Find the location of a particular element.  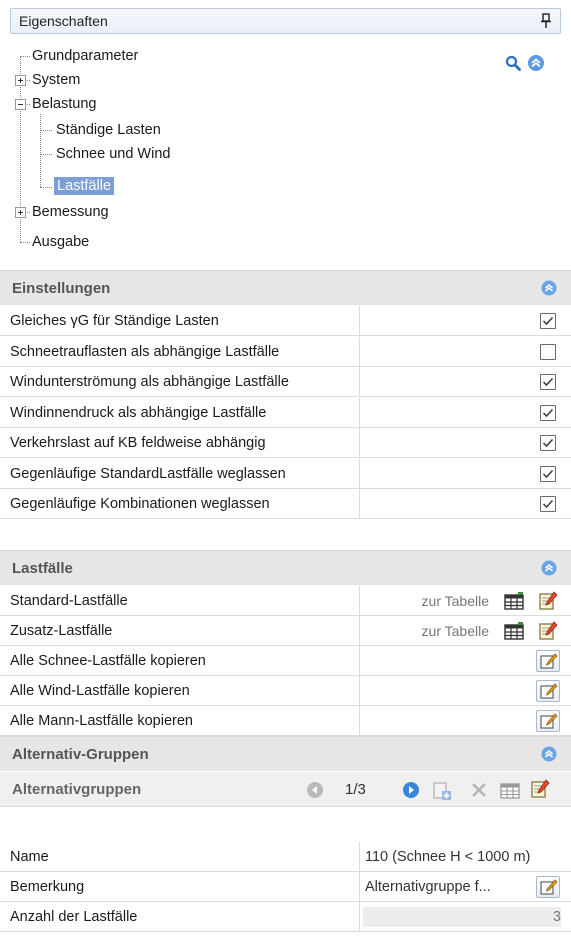

tree-item-lastfaelle: Lastfälle is located at coordinates (84, 186).